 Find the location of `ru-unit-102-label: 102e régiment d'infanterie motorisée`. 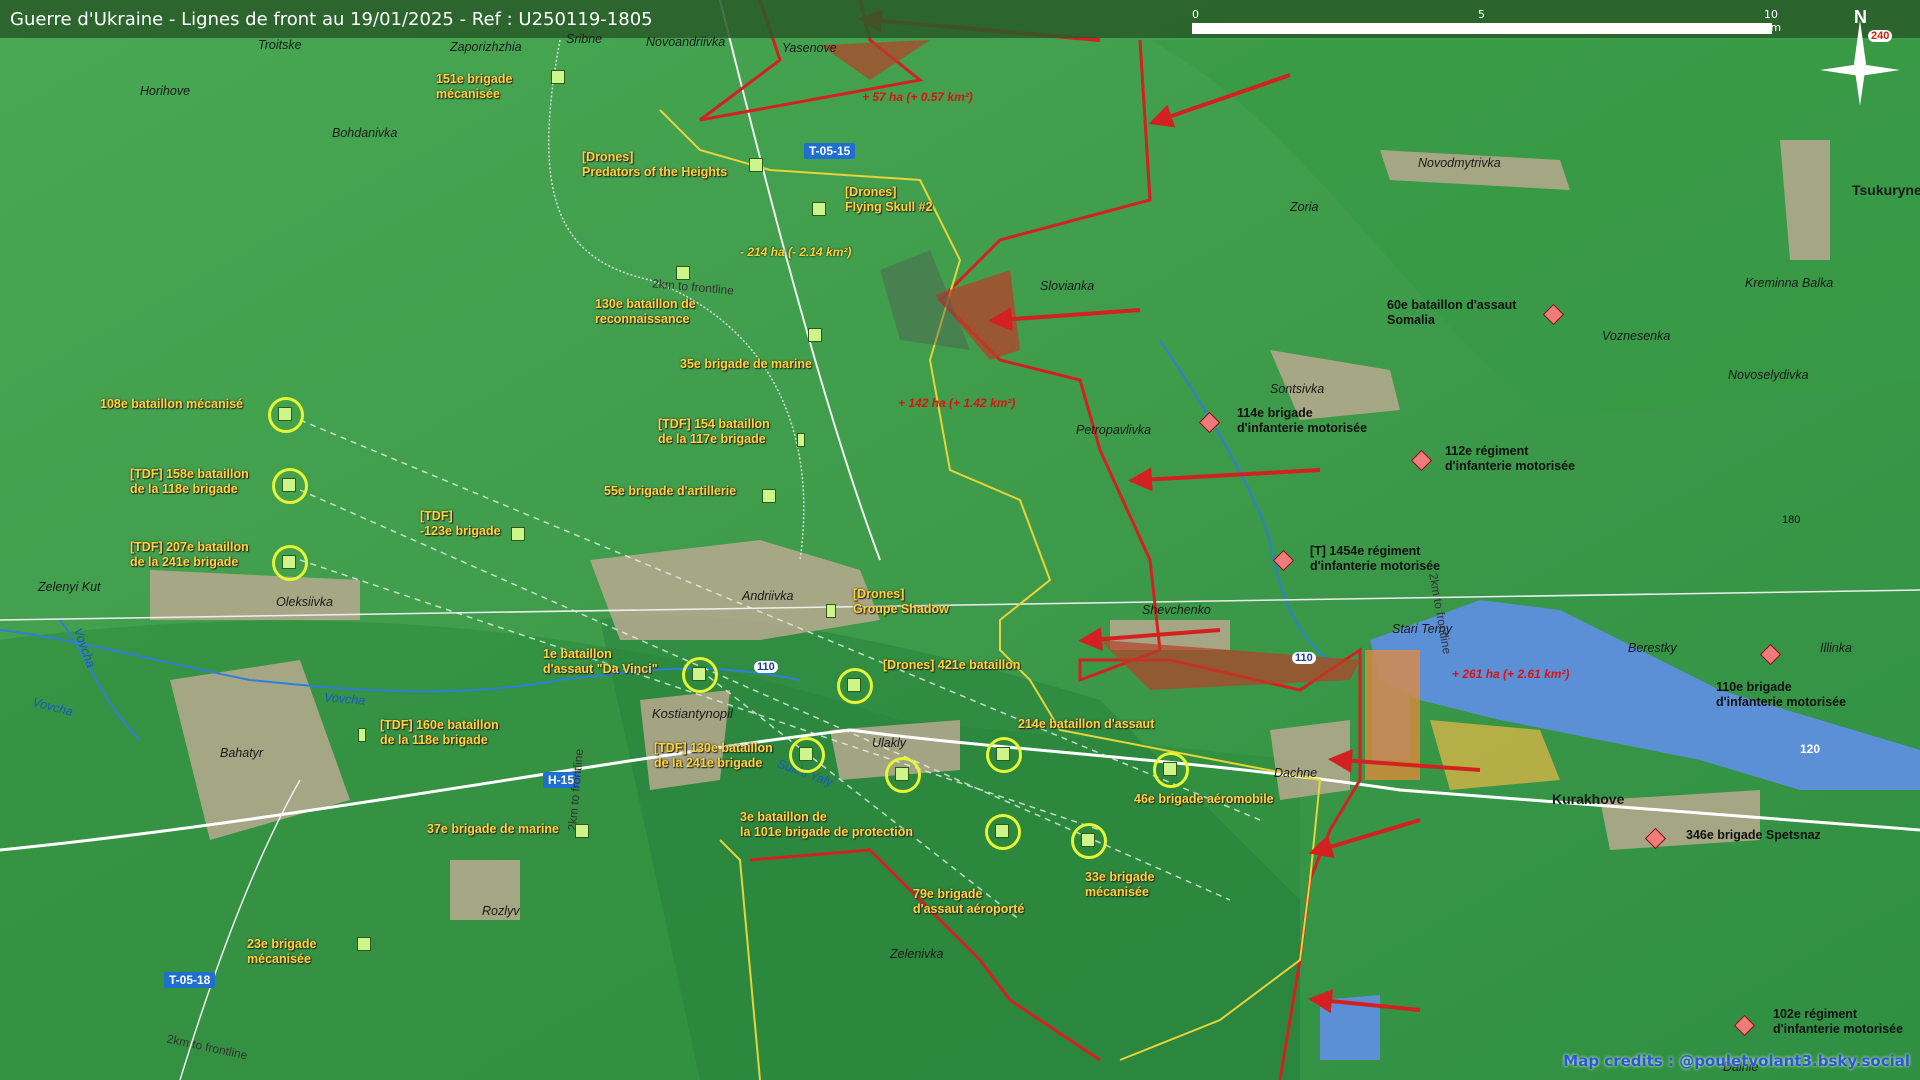

ru-unit-102-label: 102e régiment d'infanterie motorisée is located at coordinates (1838, 1021).